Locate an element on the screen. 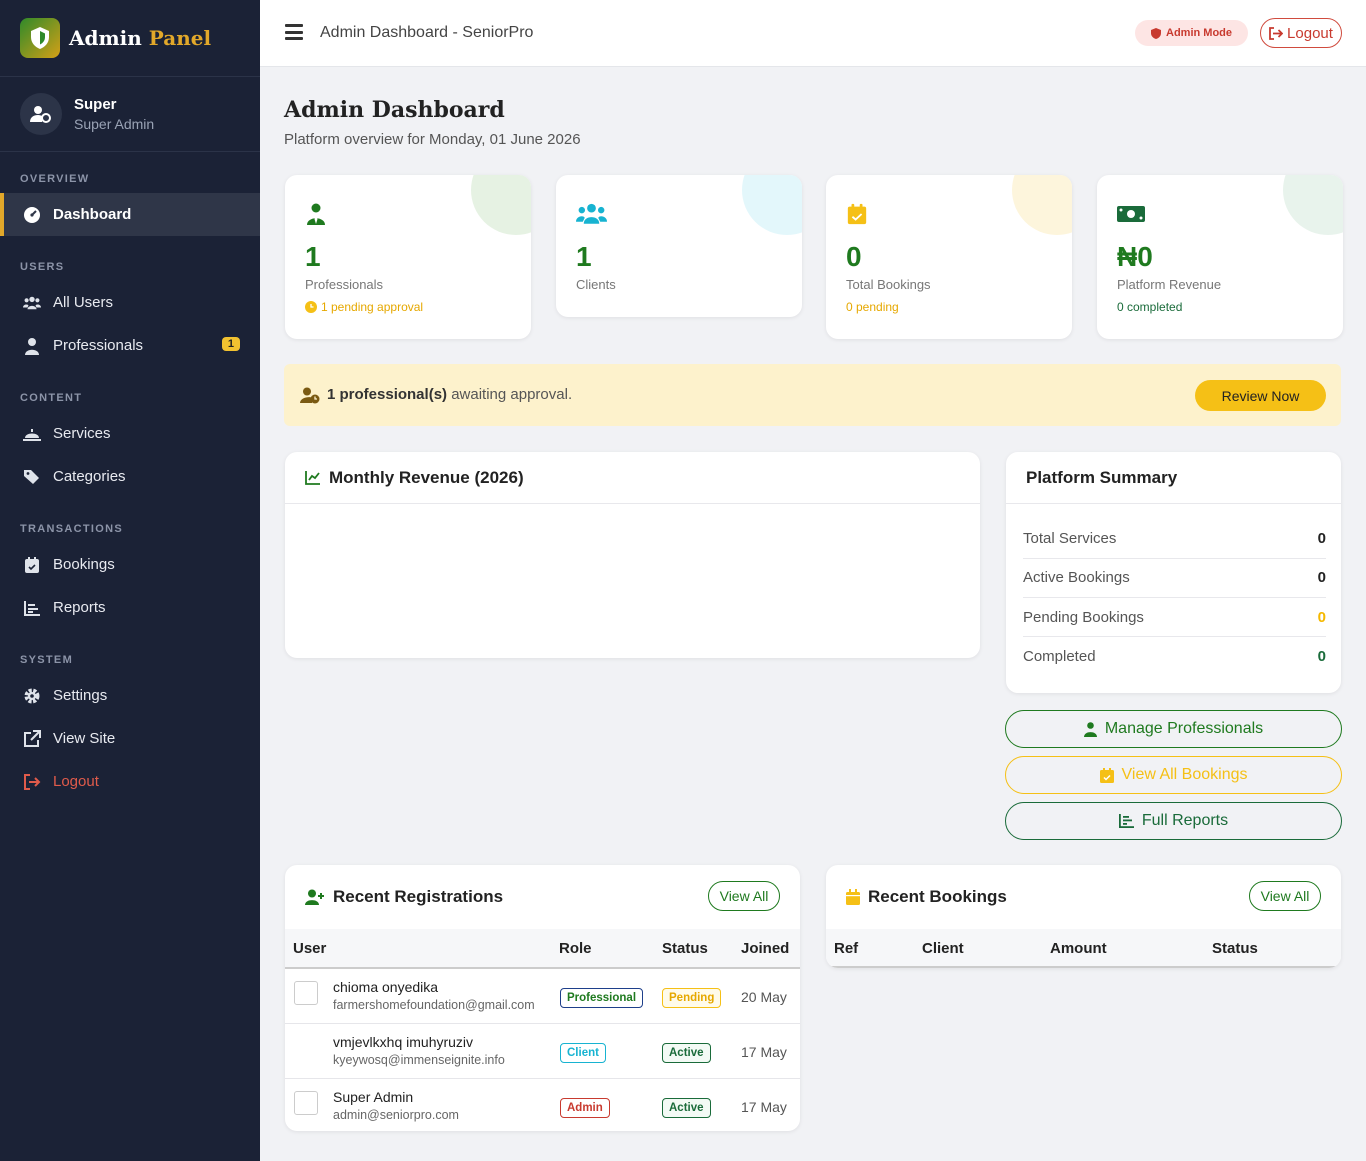 The height and width of the screenshot is (1161, 1366). status-badge: Pending is located at coordinates (692, 998).